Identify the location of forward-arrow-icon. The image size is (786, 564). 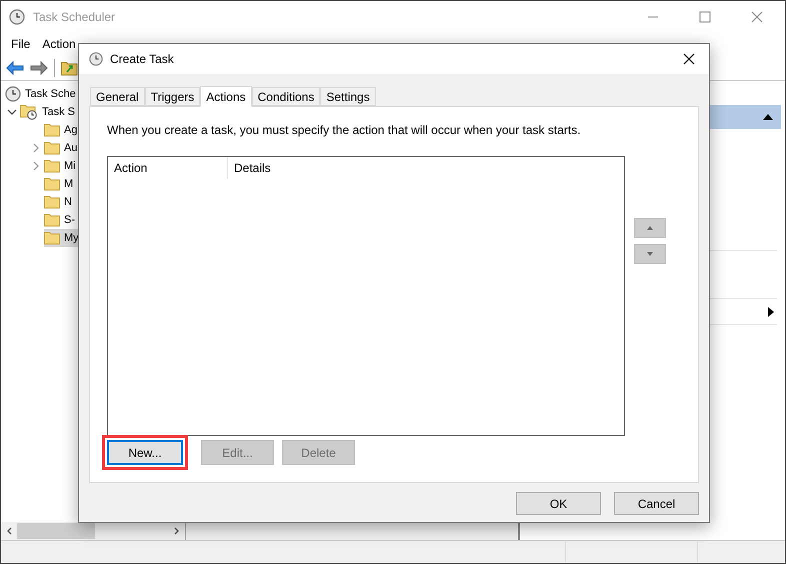
(39, 67).